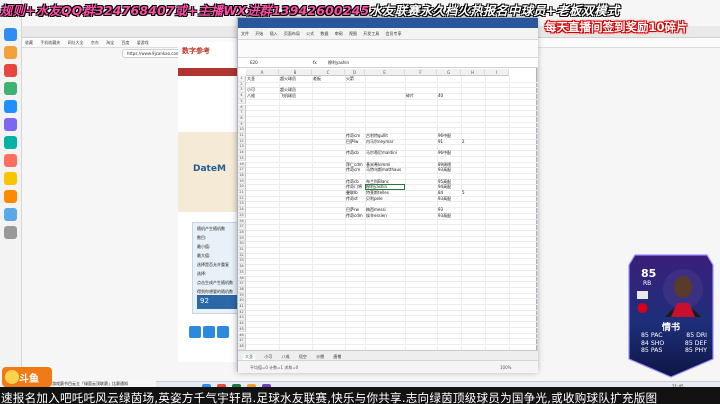 Image resolution: width=720 pixels, height=404 pixels. I want to click on cell: 96中配, so click(444, 153).